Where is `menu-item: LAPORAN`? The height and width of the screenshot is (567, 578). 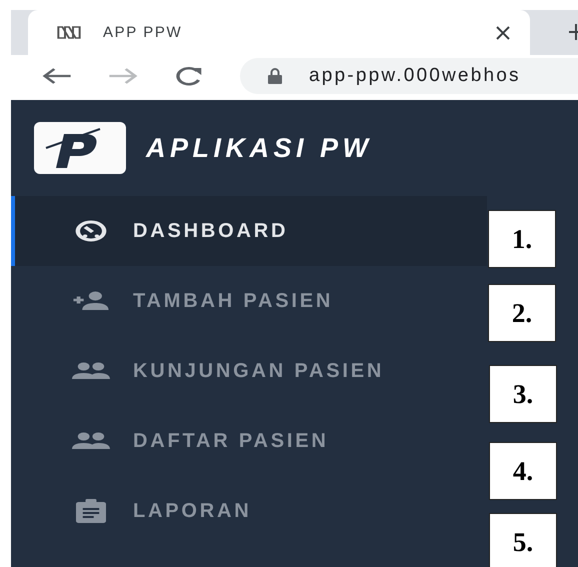
menu-item: LAPORAN is located at coordinates (249, 511).